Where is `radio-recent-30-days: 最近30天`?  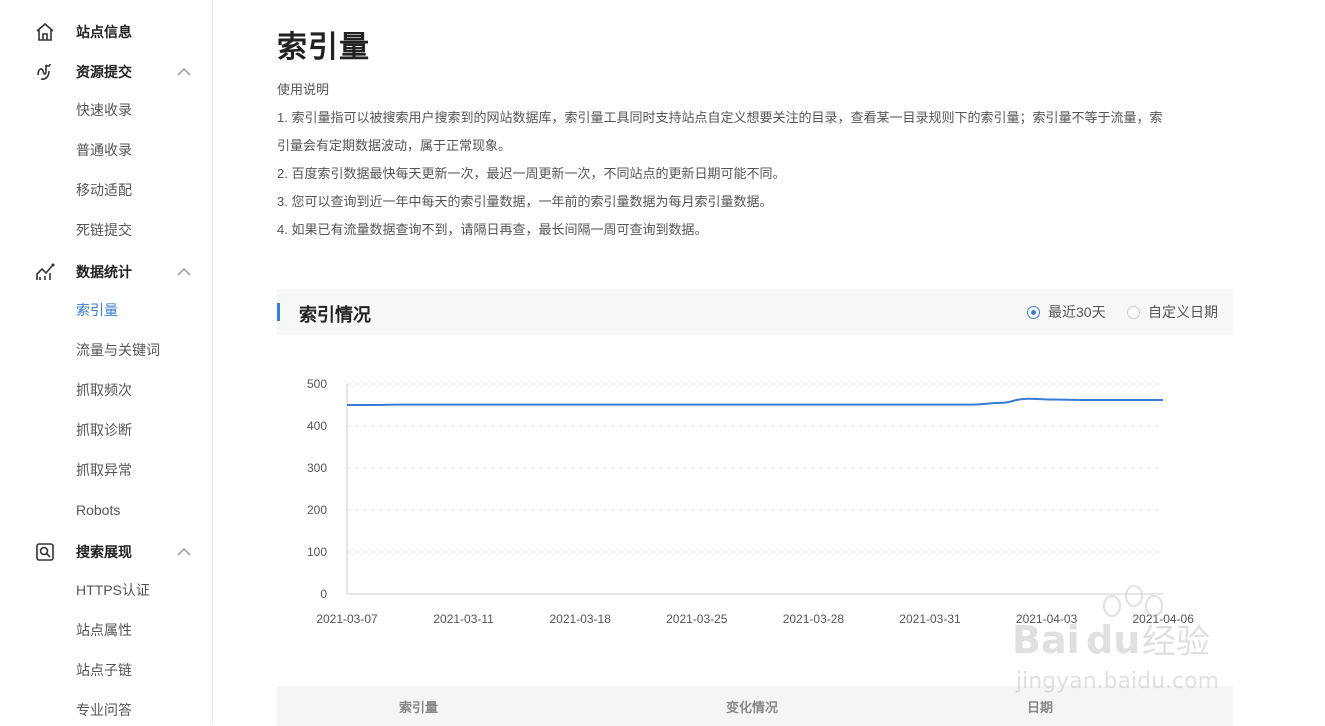 radio-recent-30-days: 最近30天 is located at coordinates (1066, 312).